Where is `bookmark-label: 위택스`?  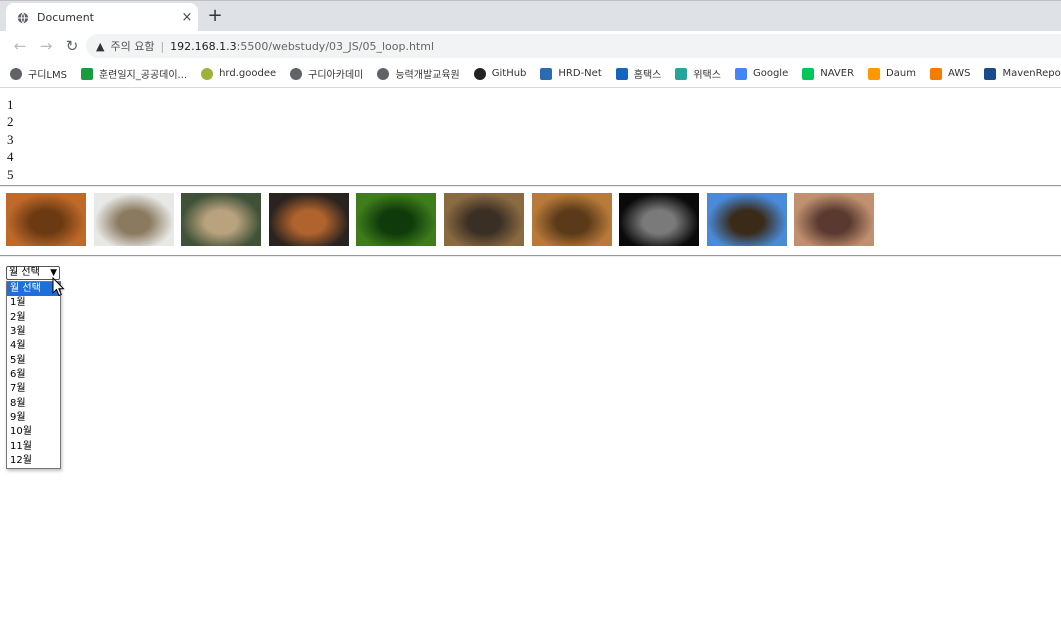
bookmark-label: 위택스 is located at coordinates (707, 75).